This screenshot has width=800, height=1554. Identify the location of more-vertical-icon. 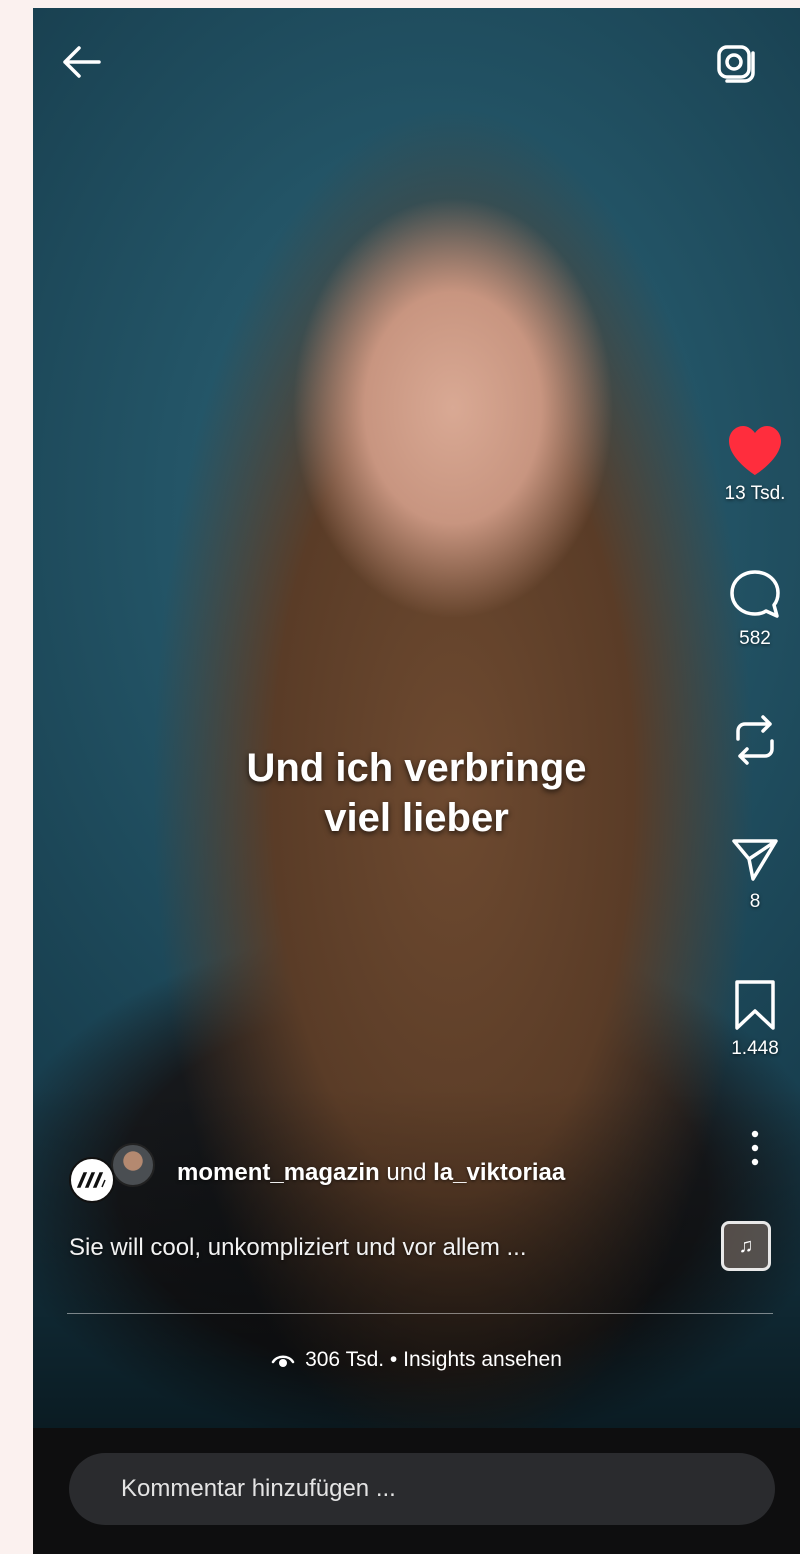
(755, 1148).